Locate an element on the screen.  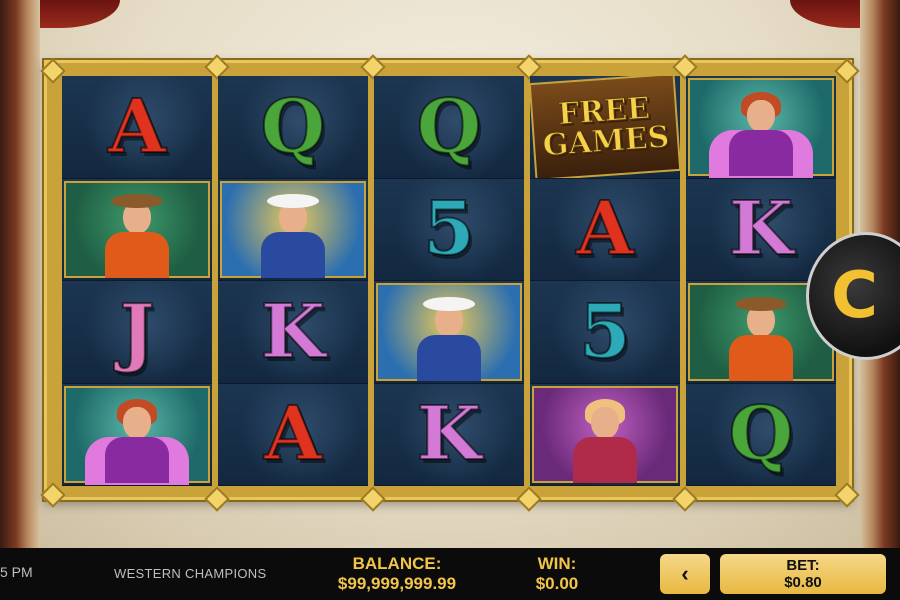
game-title: WESTERN CHAMPIONS is located at coordinates (190, 573).